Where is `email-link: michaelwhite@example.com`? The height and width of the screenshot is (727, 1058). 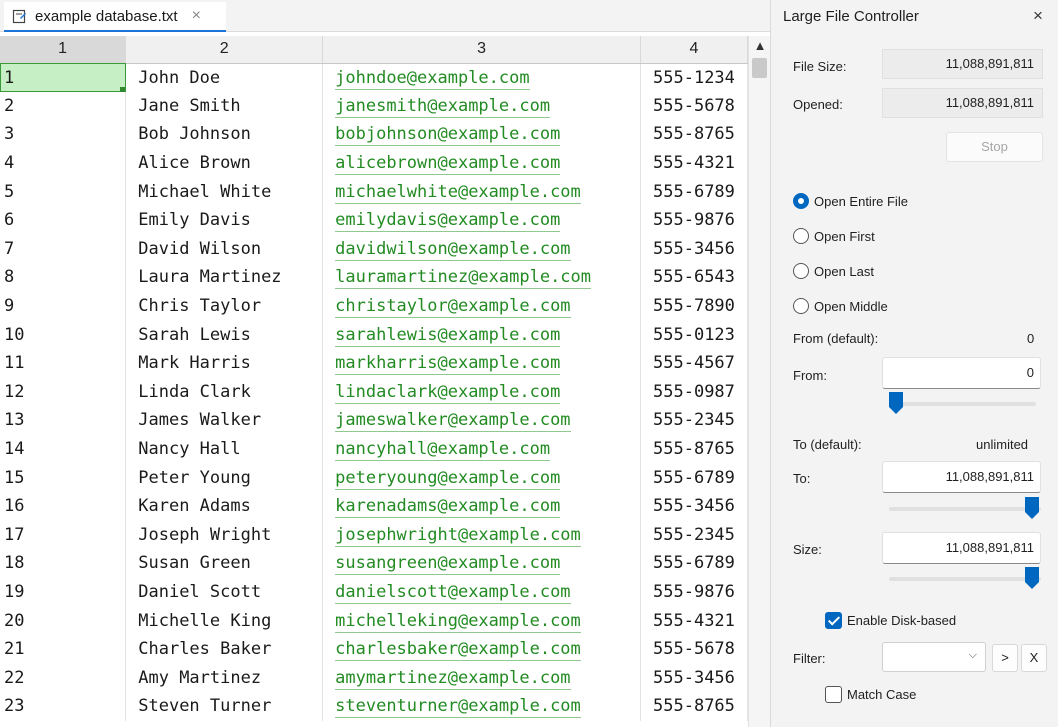 email-link: michaelwhite@example.com is located at coordinates (458, 192).